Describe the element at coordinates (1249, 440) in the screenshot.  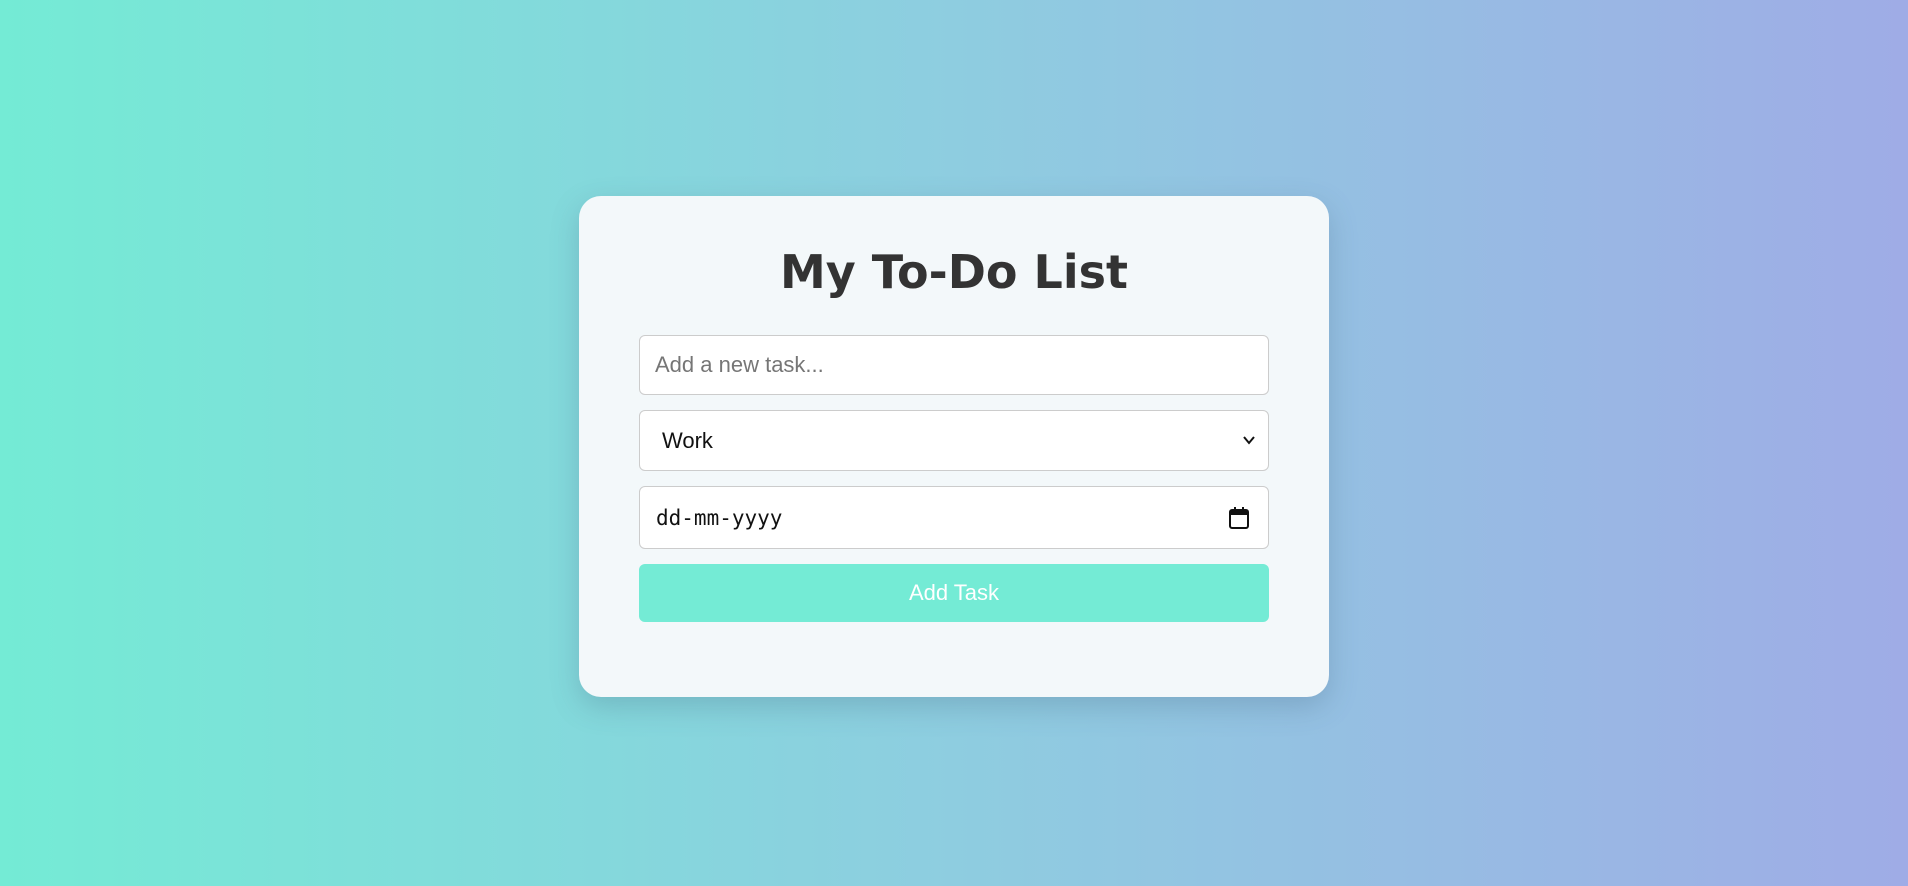
I see `chevron-down-icon` at that location.